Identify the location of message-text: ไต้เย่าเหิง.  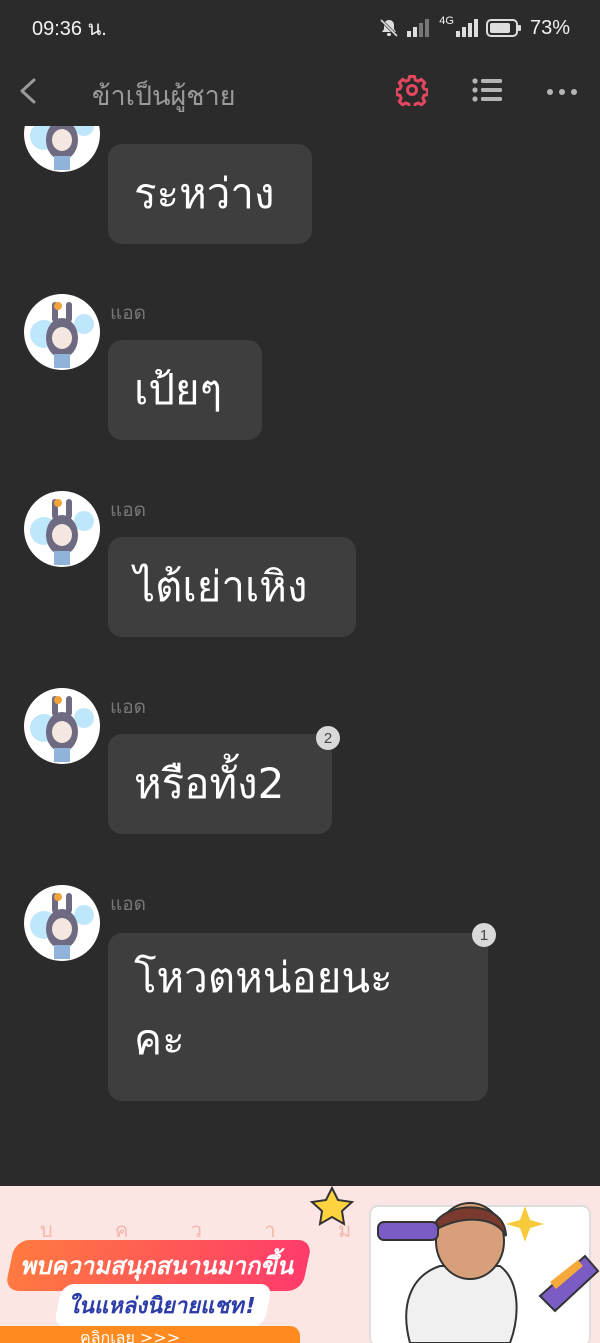
(221, 586).